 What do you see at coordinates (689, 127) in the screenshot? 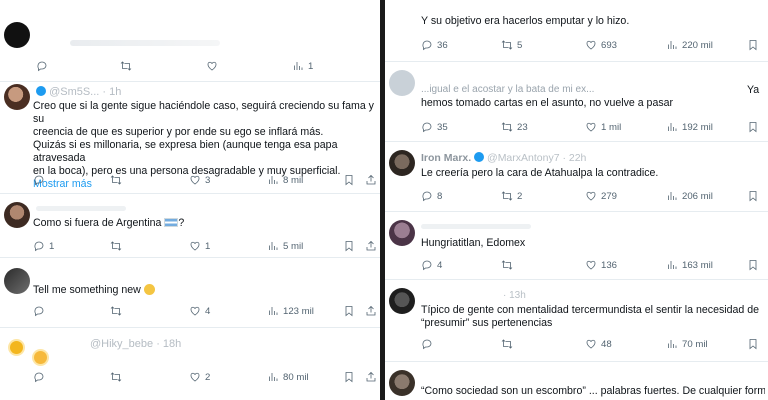
I see `views-button: 192 mil` at bounding box center [689, 127].